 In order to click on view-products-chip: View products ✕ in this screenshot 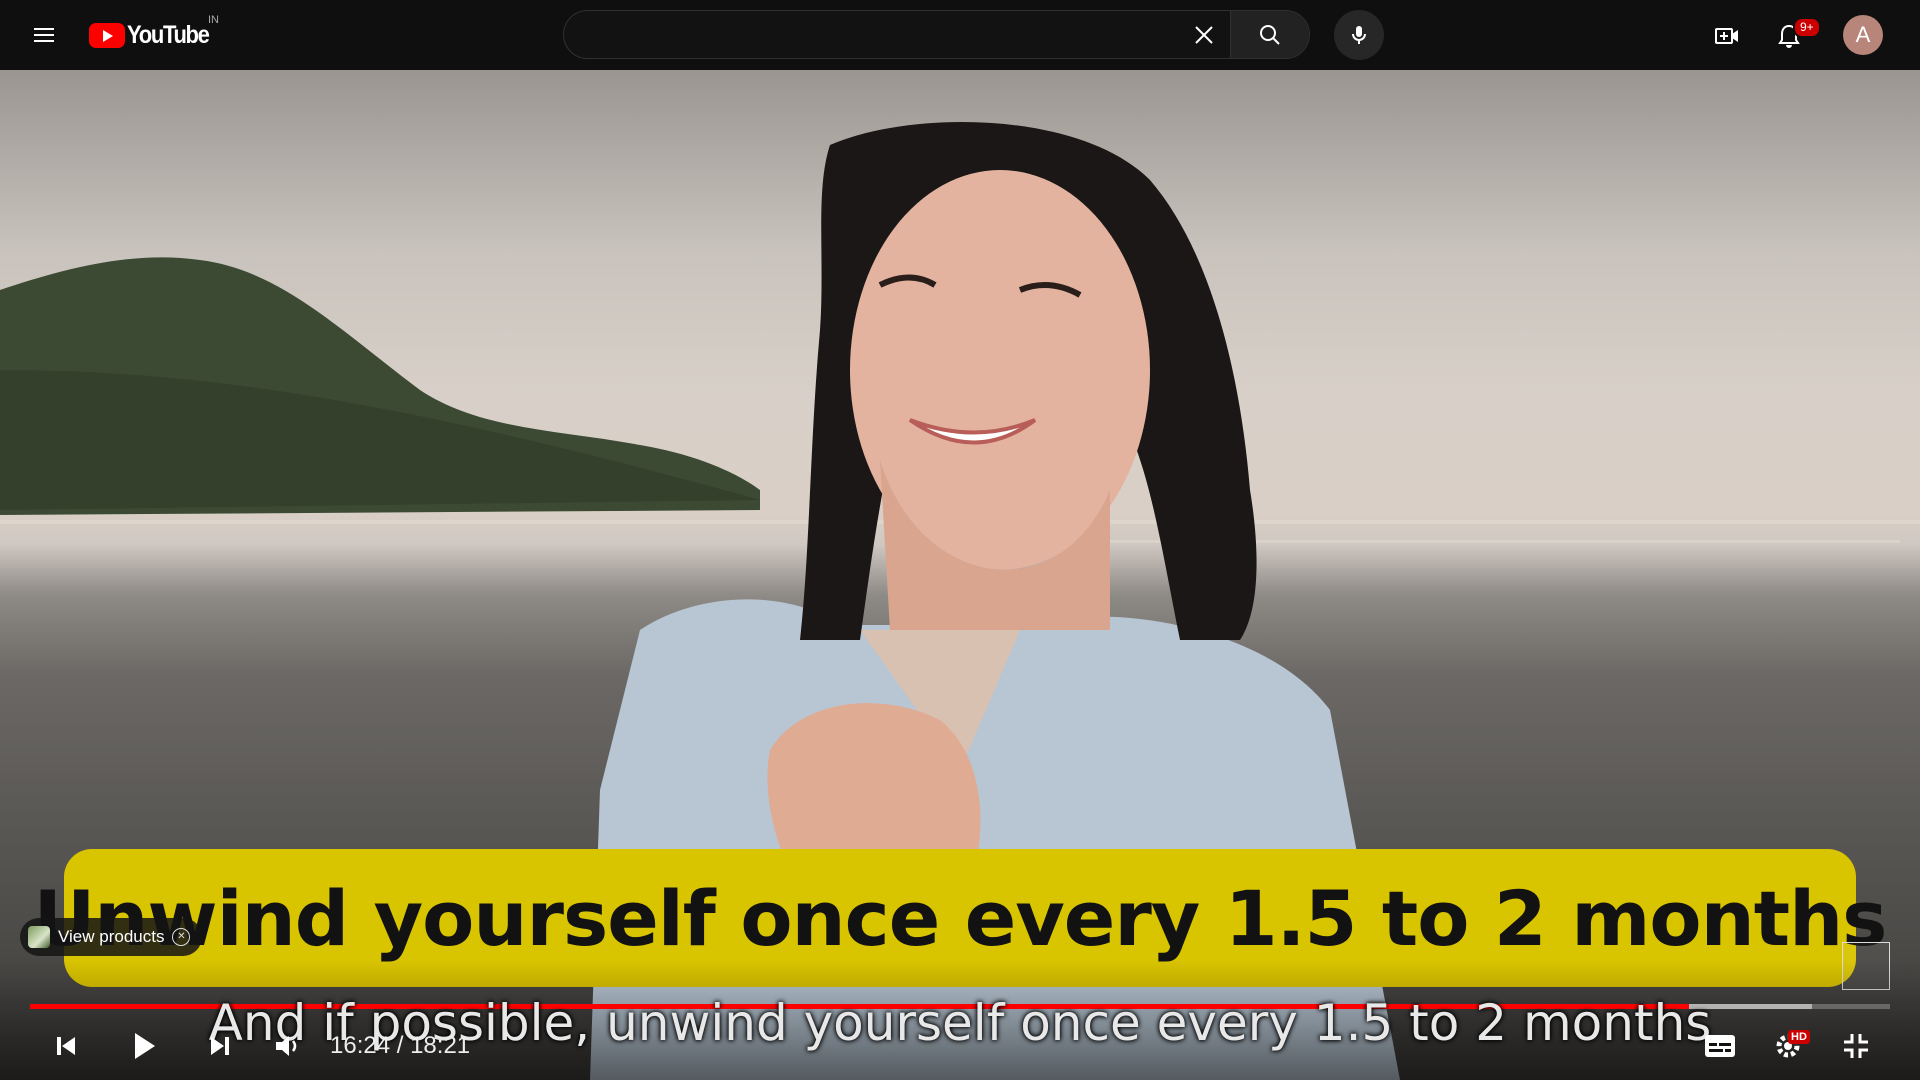, I will do `click(111, 937)`.